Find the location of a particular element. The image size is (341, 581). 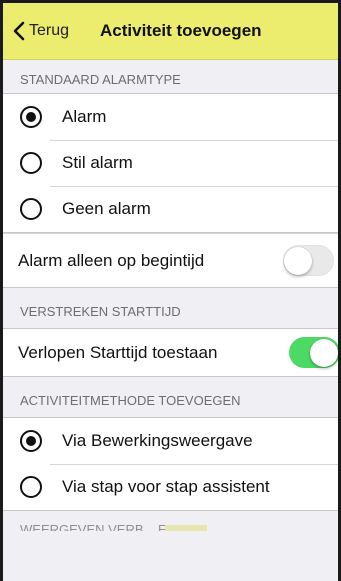

begin-only-group: Alarm alleen op begintijd is located at coordinates (170, 260).